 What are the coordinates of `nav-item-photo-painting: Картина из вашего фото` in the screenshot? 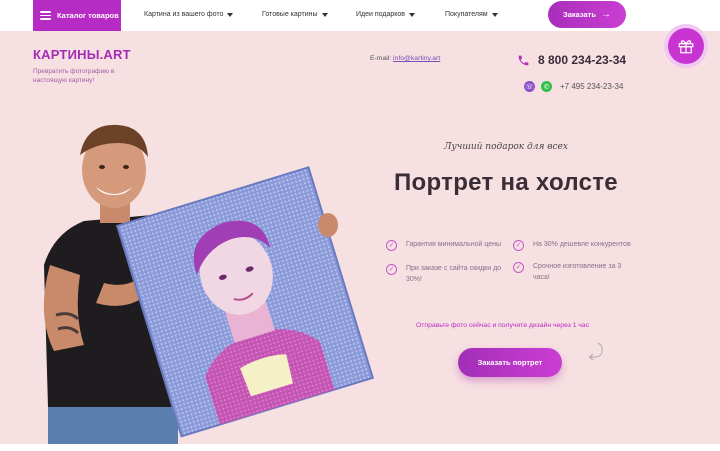 It's located at (189, 14).